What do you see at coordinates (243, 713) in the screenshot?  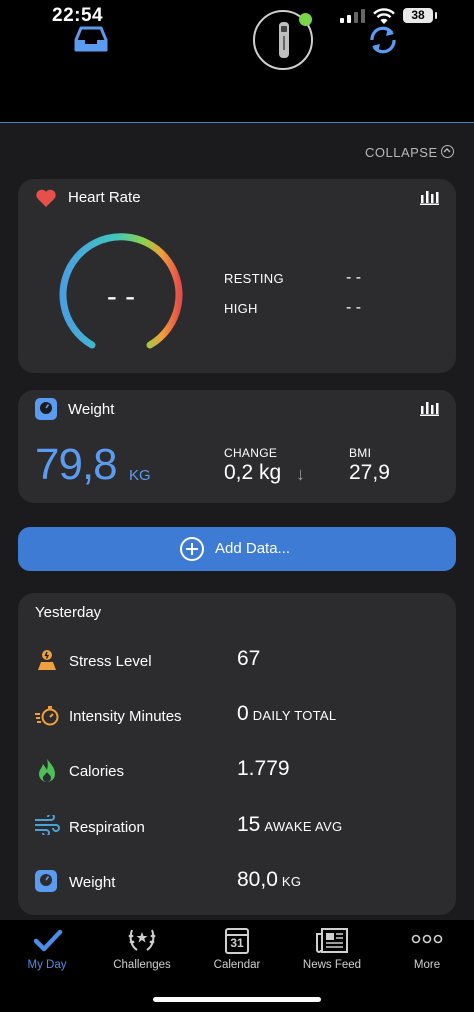 I see `list-item-value: 0` at bounding box center [243, 713].